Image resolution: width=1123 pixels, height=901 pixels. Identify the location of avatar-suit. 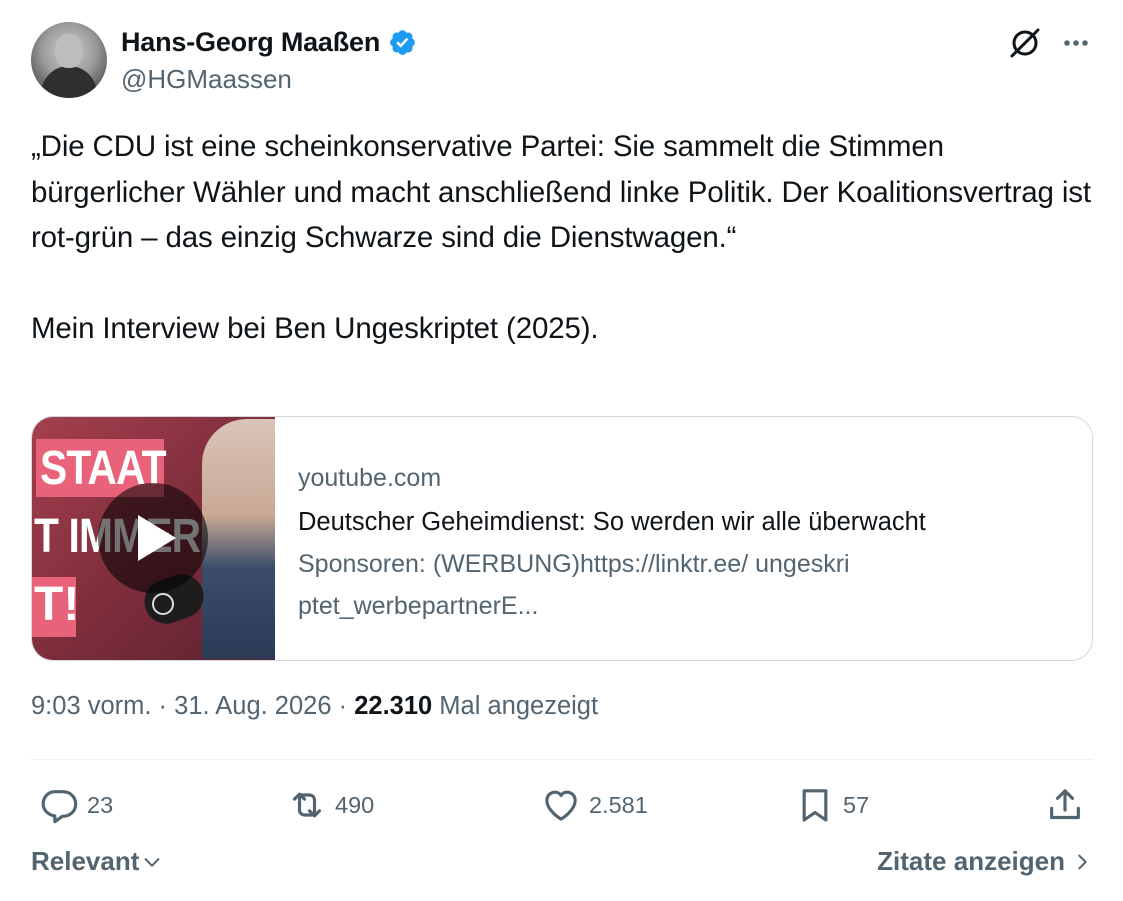
(69, 82).